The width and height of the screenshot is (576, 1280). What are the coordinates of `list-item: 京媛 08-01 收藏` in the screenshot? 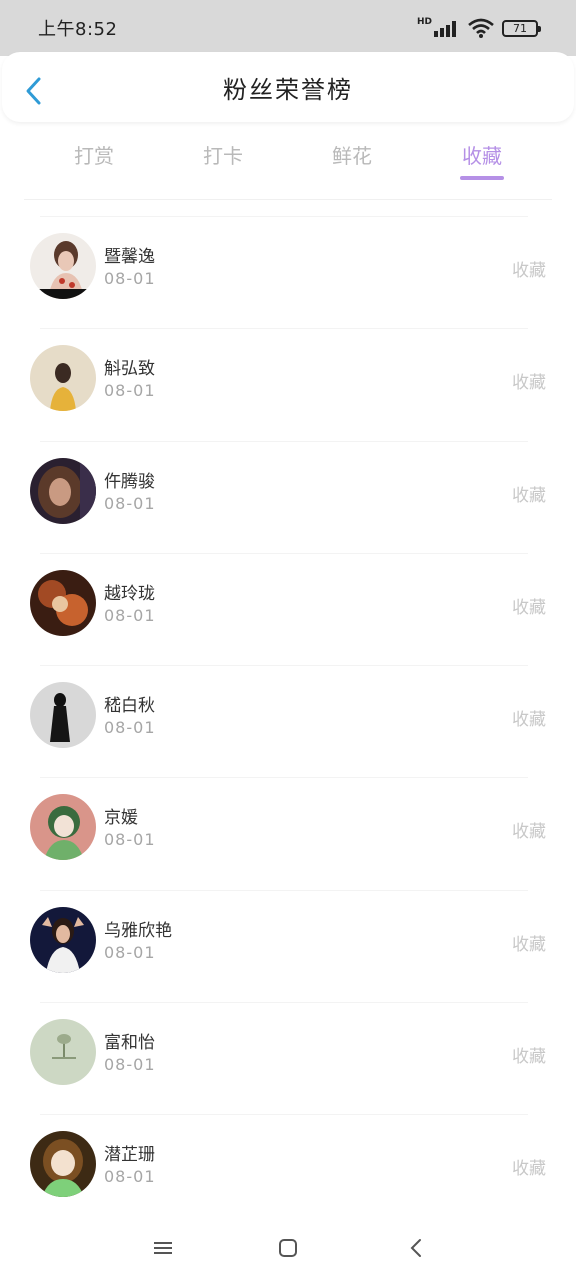 It's located at (288, 822).